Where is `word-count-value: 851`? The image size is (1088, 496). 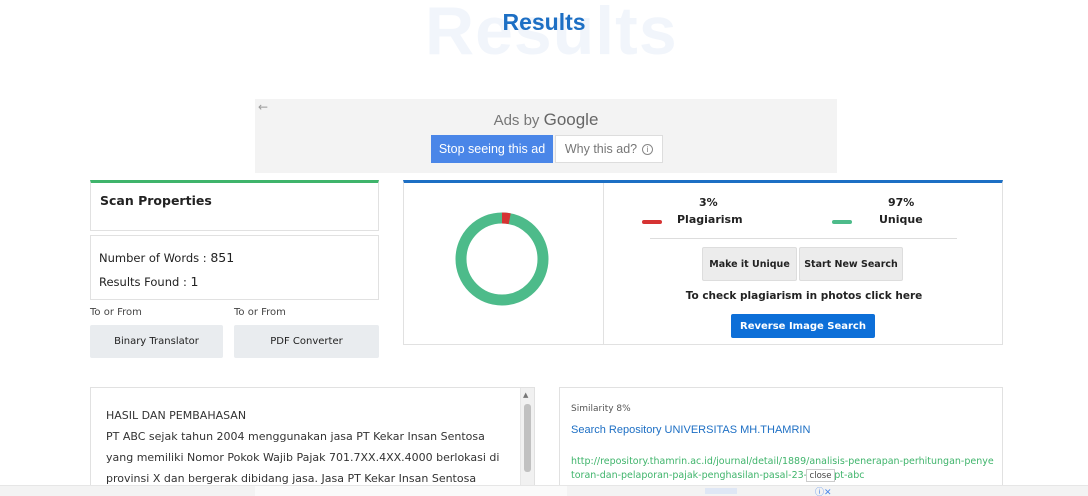
word-count-value: 851 is located at coordinates (222, 257).